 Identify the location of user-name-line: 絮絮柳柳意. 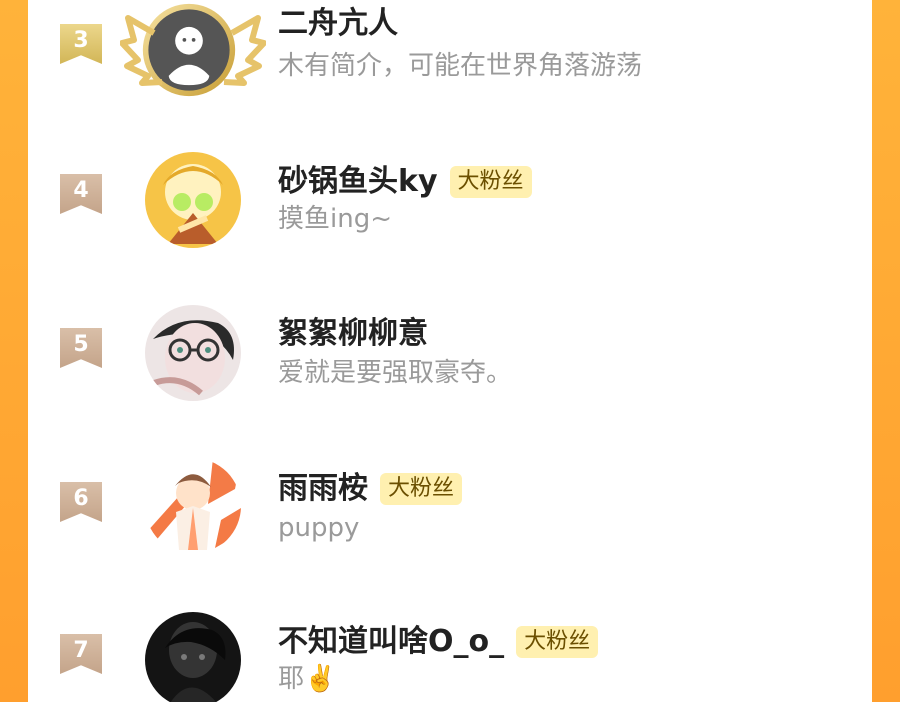
(353, 334).